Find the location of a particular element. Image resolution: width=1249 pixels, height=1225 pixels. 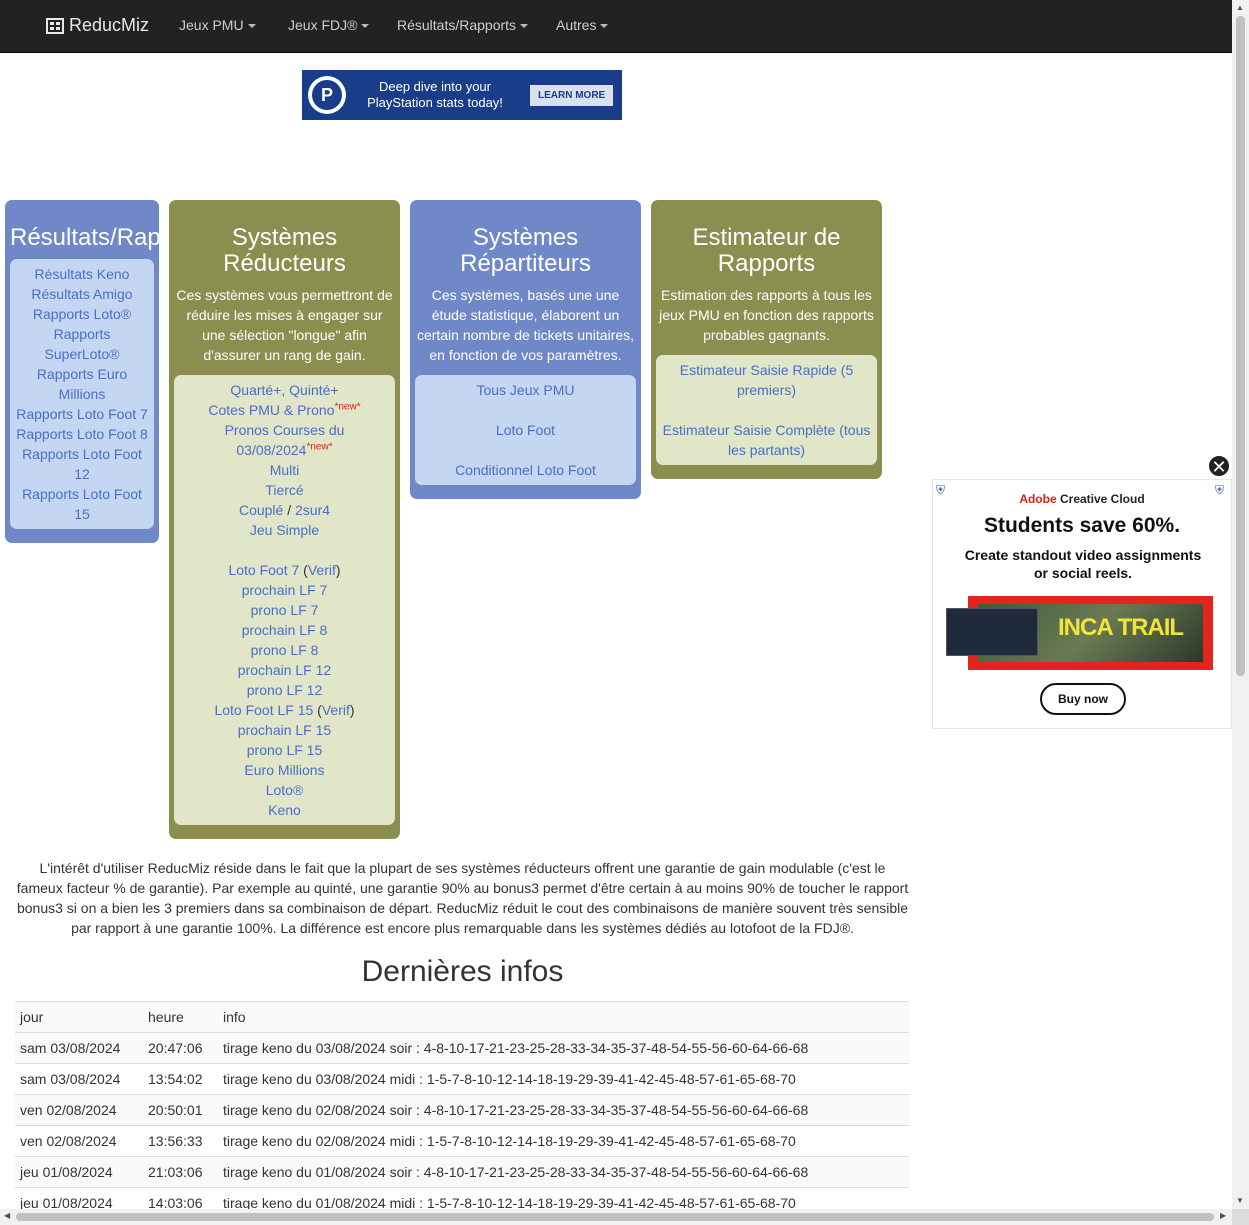

column-header: jour is located at coordinates (79, 1017).